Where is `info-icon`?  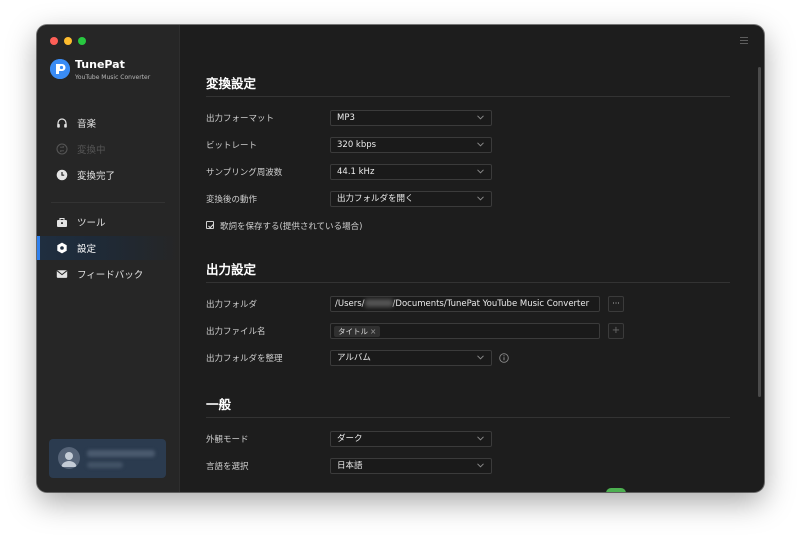 info-icon is located at coordinates (504, 358).